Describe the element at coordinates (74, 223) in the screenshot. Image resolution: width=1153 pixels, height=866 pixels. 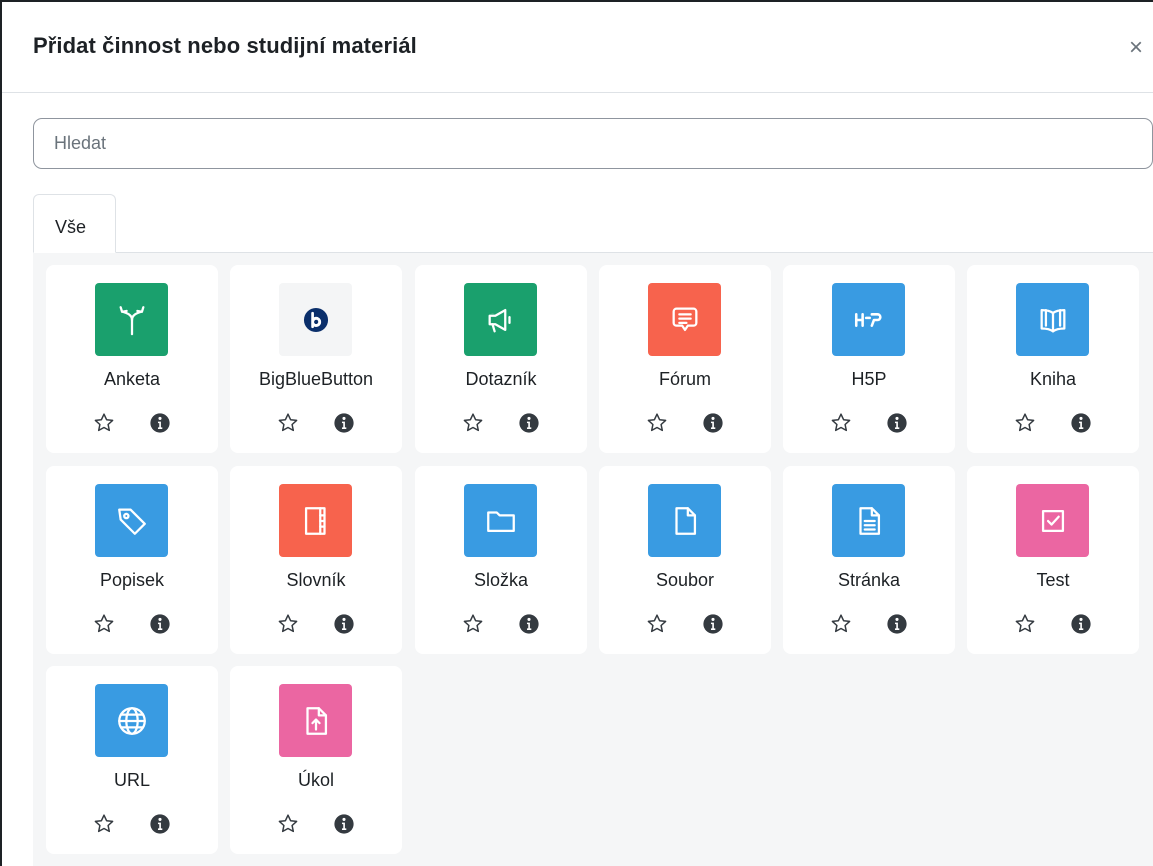
I see `tab-all: Vše` at that location.